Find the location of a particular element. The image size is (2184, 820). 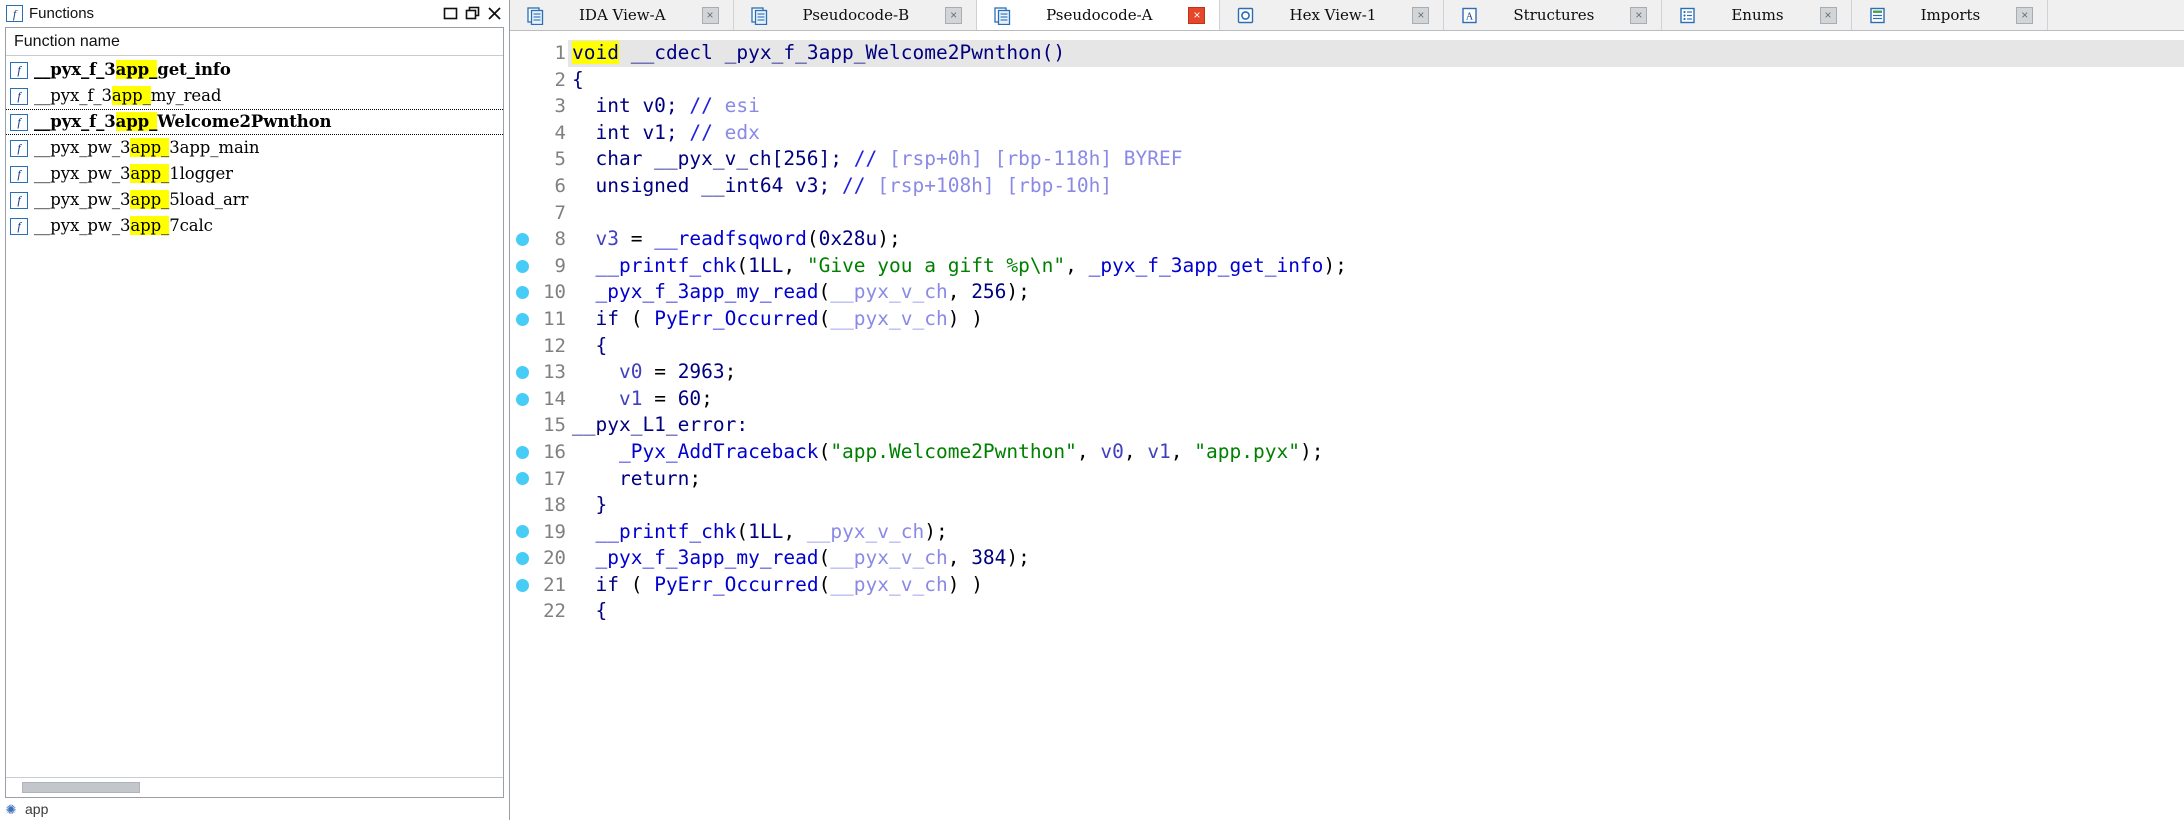

line-number: 2 is located at coordinates (560, 79).